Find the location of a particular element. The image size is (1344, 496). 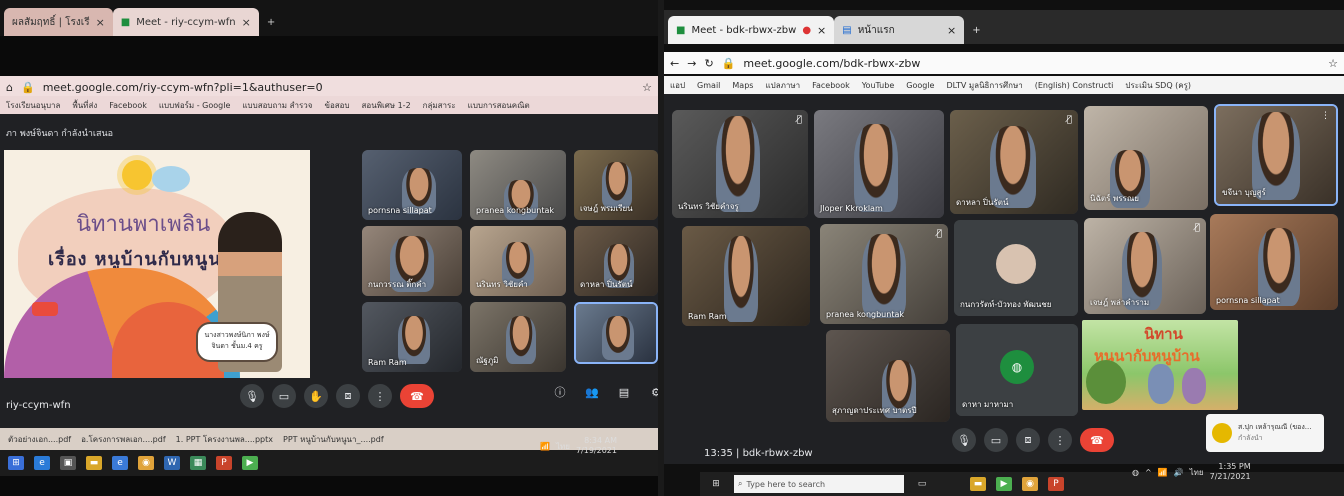

back-icon: ← is located at coordinates (674, 63).